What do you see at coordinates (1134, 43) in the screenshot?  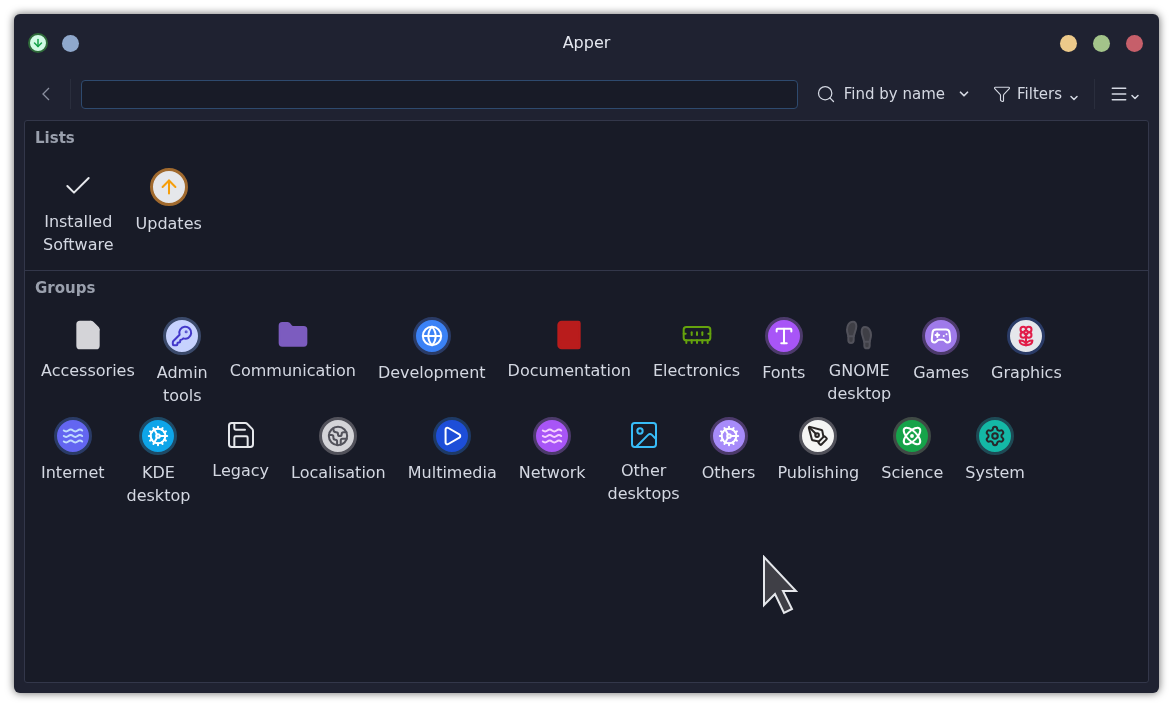 I see `close-button` at bounding box center [1134, 43].